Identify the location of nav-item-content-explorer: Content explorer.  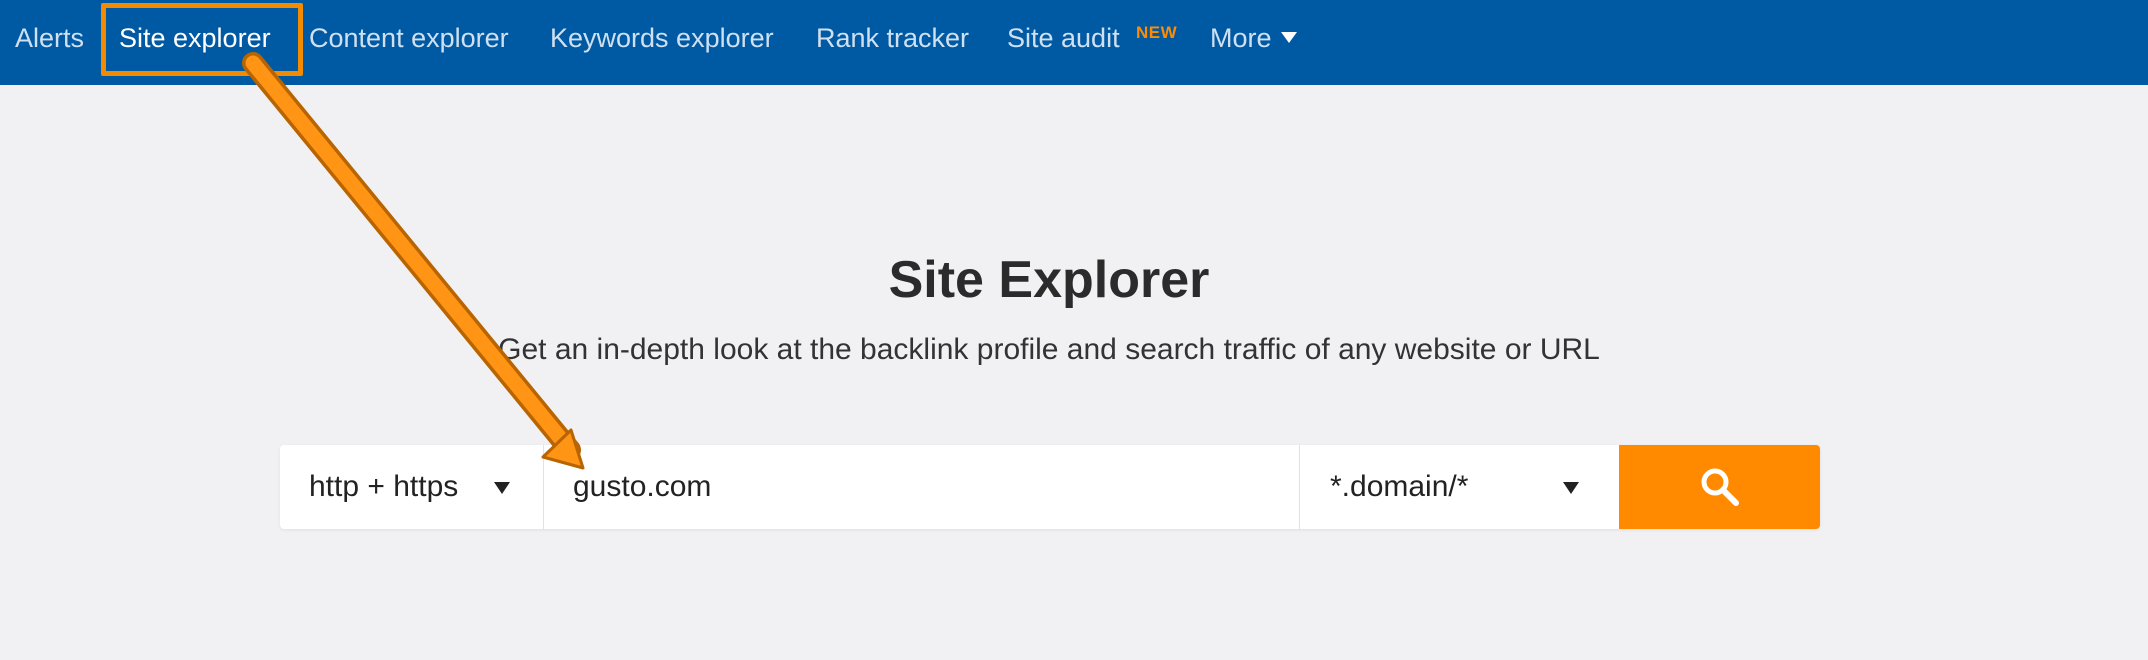
(409, 42).